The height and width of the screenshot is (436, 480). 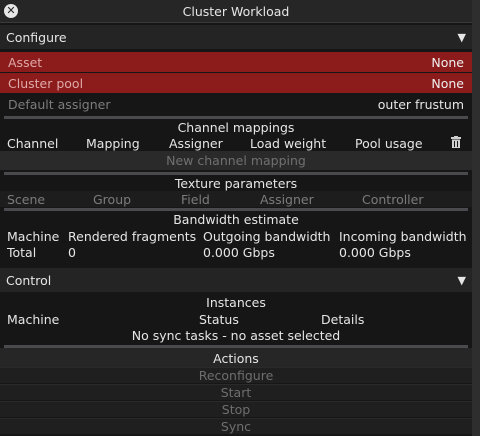 I want to click on bandwidth-total-row: Total 0 0.000 Gbps 0.000 Gbps, so click(x=236, y=252).